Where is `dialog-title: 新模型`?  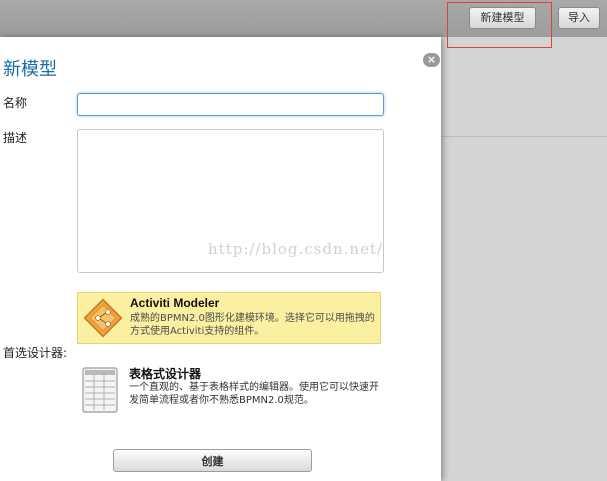 dialog-title: 新模型 is located at coordinates (30, 69).